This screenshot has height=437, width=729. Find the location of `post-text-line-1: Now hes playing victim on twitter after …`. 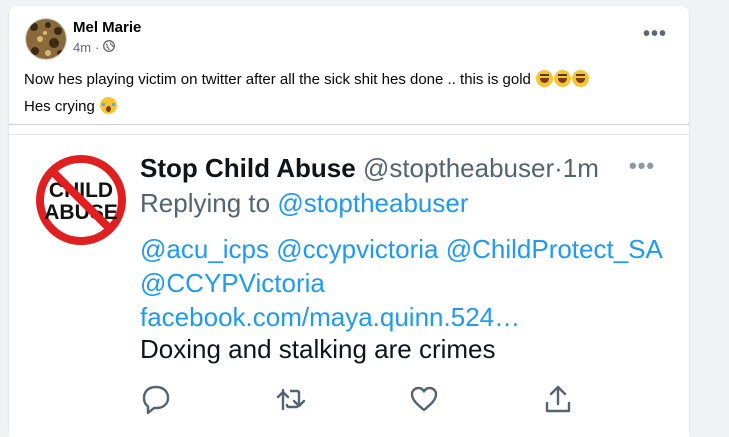

post-text-line-1: Now hes playing victim on twitter after … is located at coordinates (307, 79).